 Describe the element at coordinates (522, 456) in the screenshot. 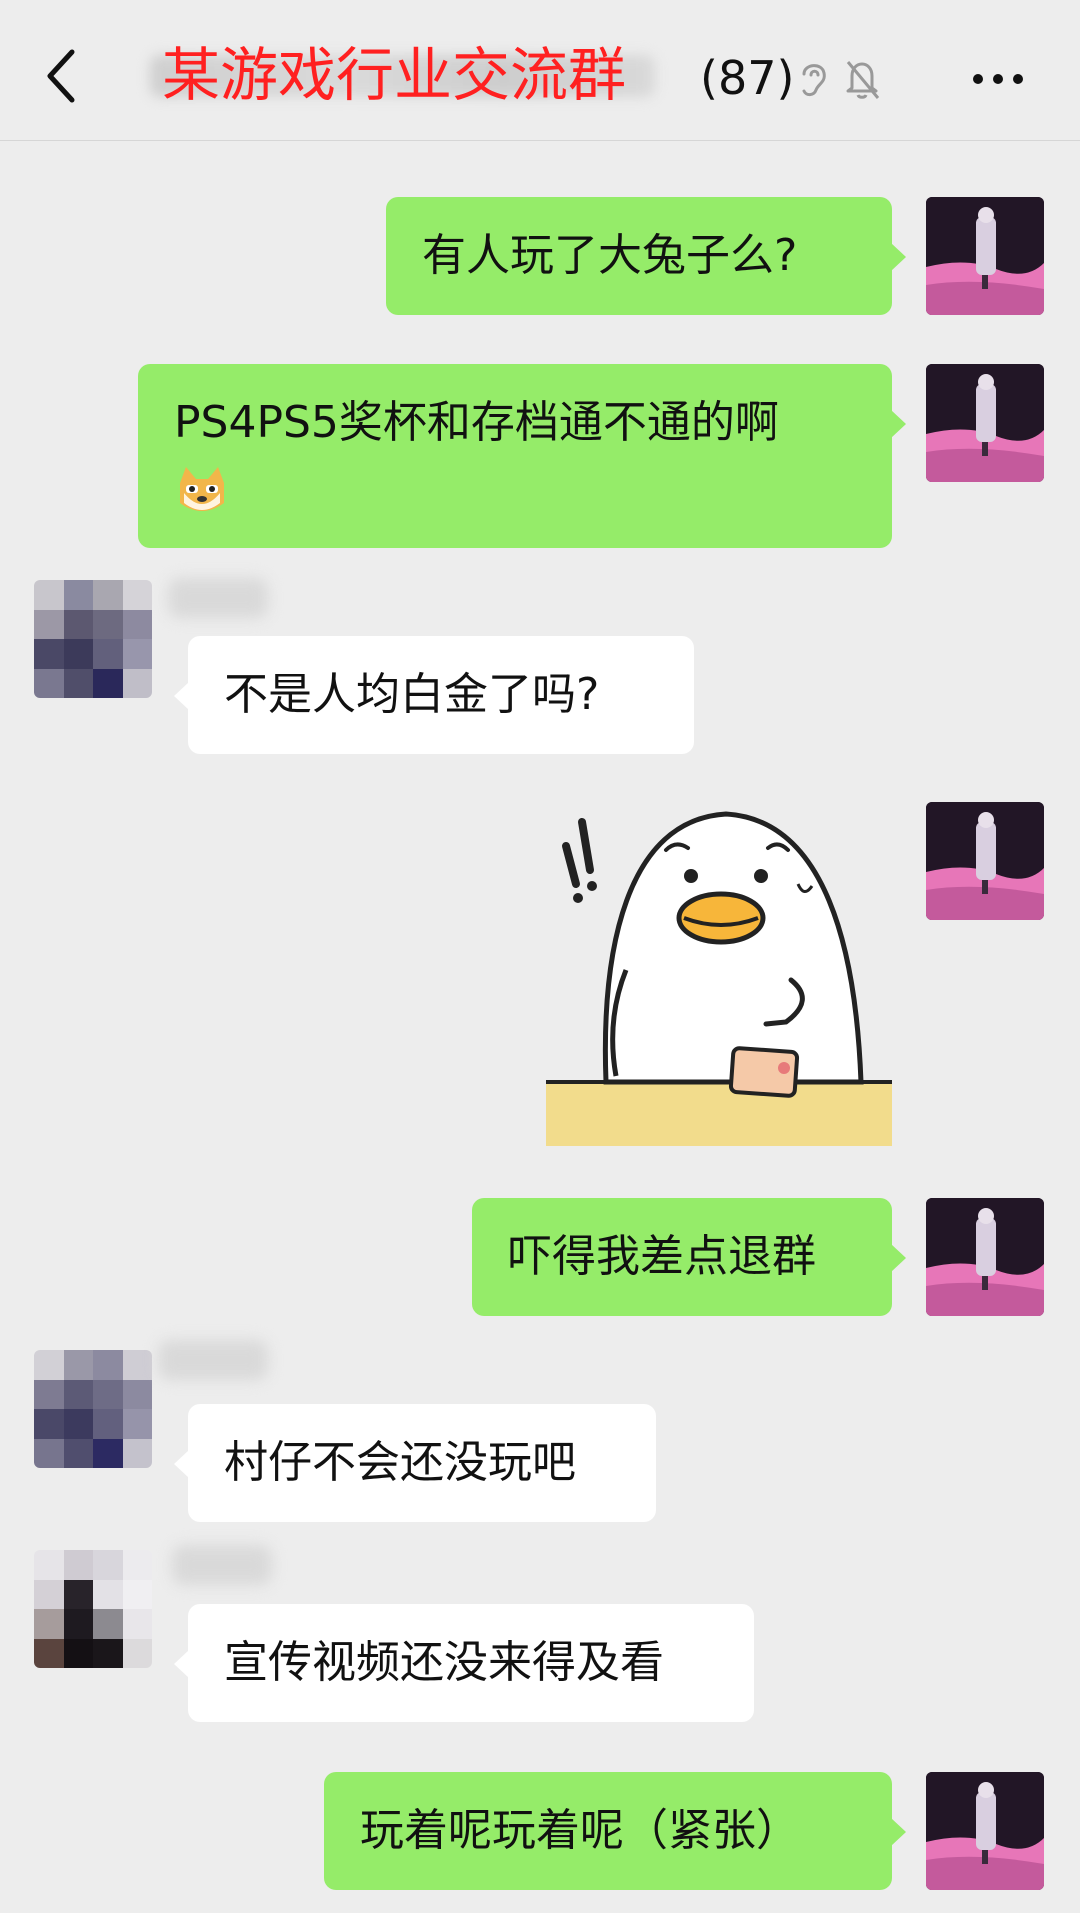

I see `message-bubble: PS4PS5奖杯和存档通不通的啊` at that location.